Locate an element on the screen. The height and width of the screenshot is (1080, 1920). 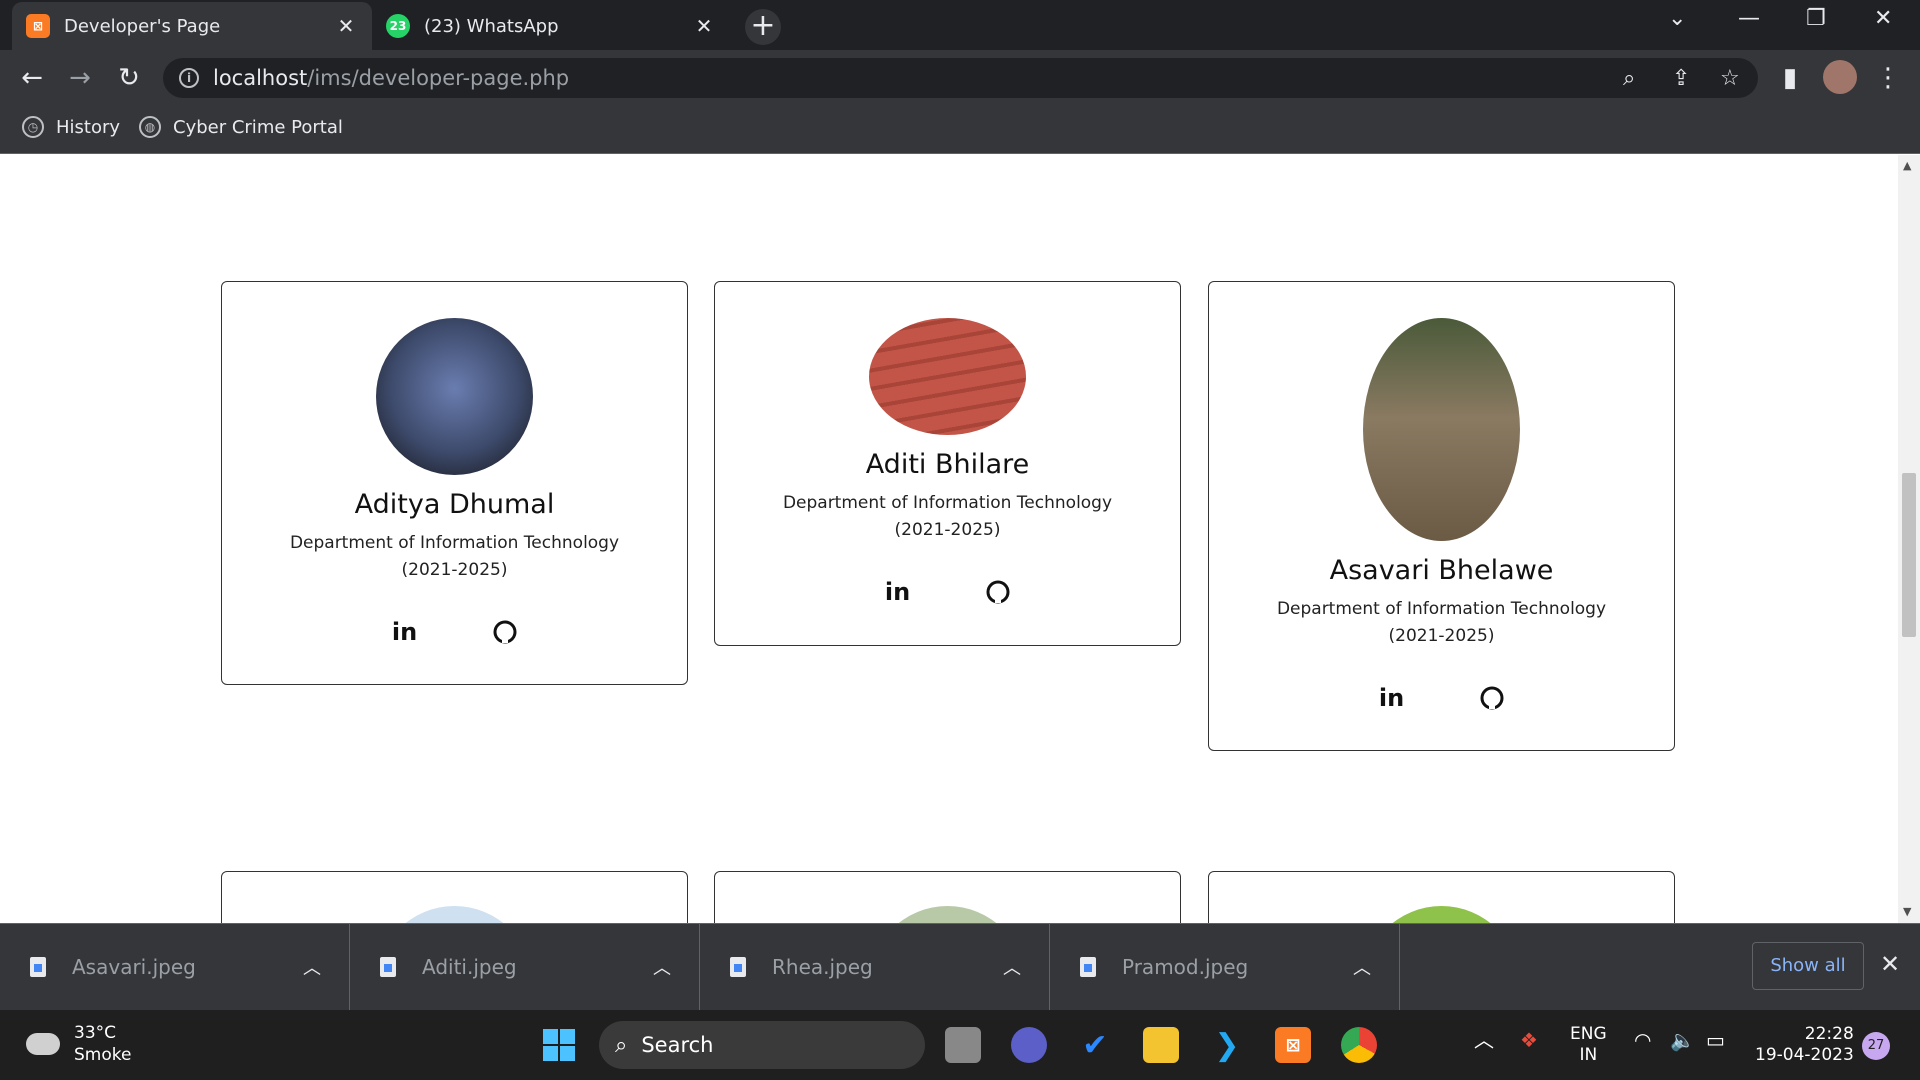
language-indicator: ENG IN is located at coordinates (1588, 1045).